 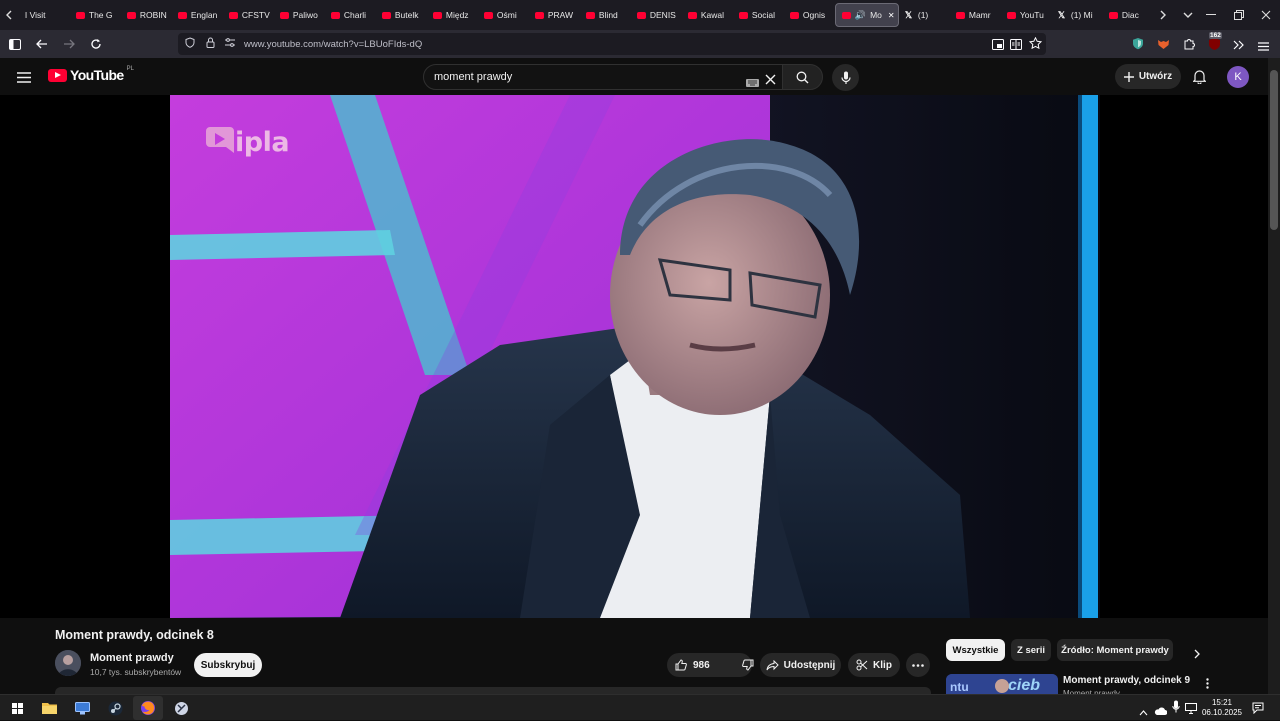 What do you see at coordinates (860, 15) in the screenshot?
I see `speaker-icon: 🔊` at bounding box center [860, 15].